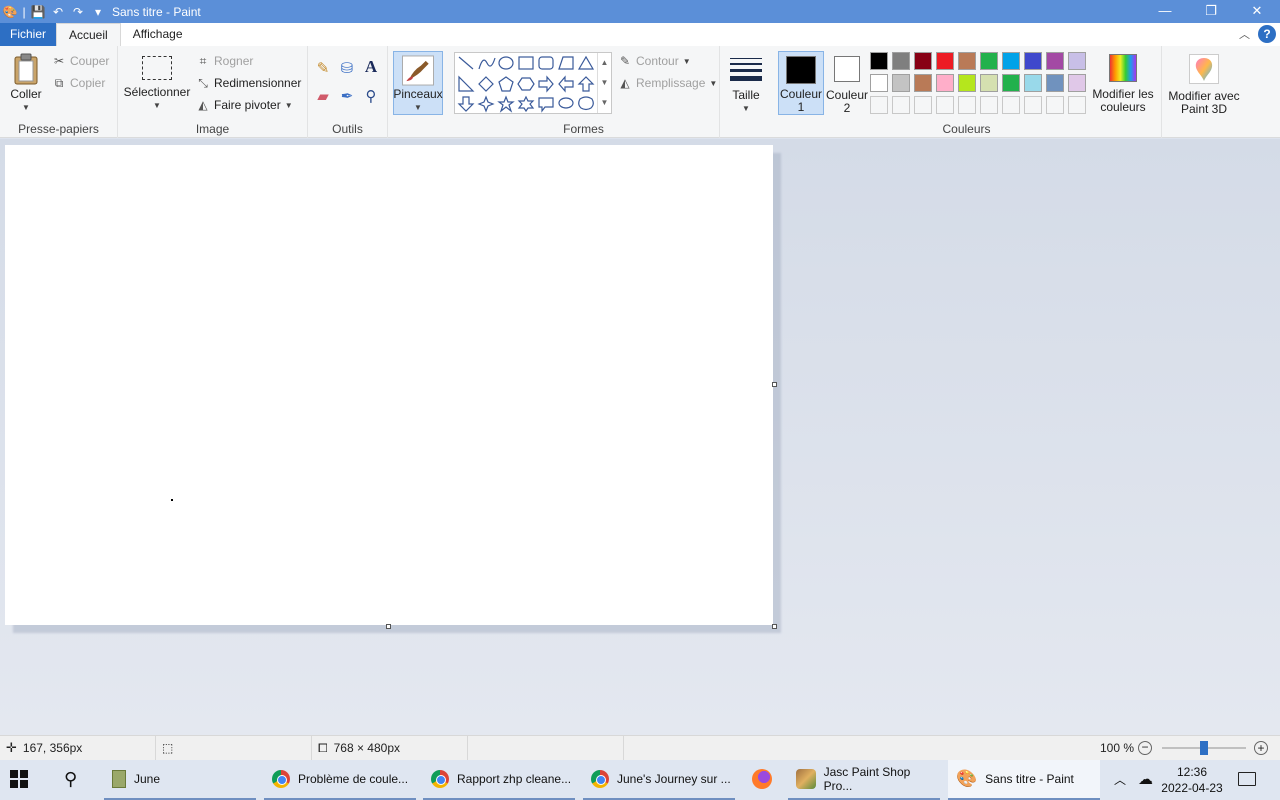 The image size is (1280, 800). I want to click on color2-button: Couleur 2, so click(847, 85).